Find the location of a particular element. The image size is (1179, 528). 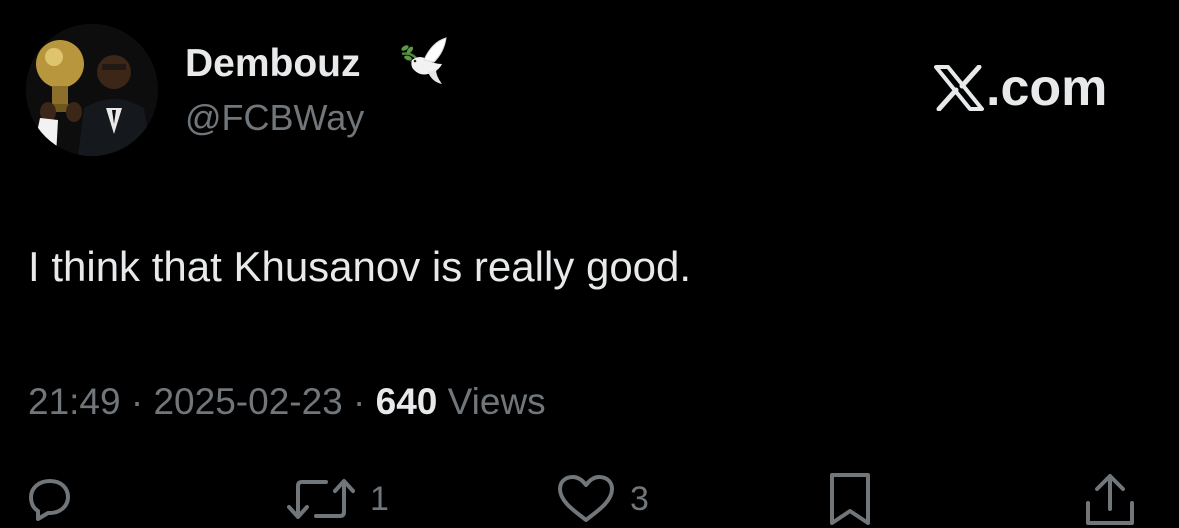

brand-text: .com is located at coordinates (1047, 88).